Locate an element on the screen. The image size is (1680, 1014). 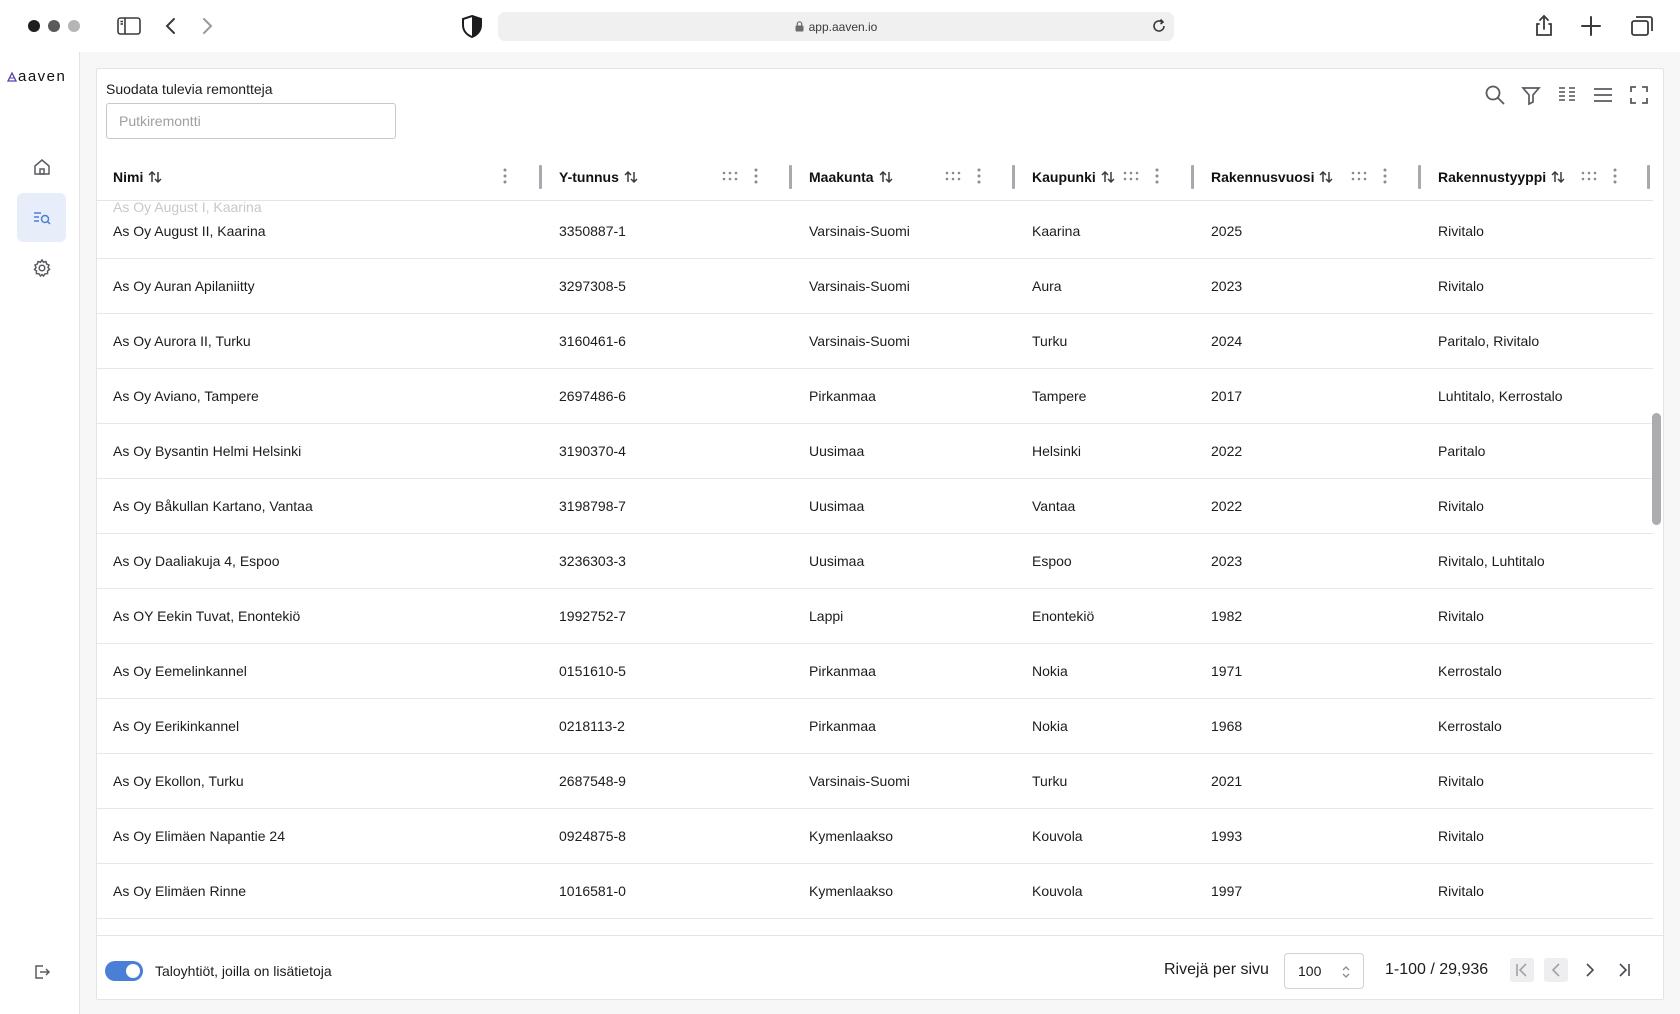
column-header-rakennusvuosi: Rakennusvuosi is located at coordinates (1272, 177).